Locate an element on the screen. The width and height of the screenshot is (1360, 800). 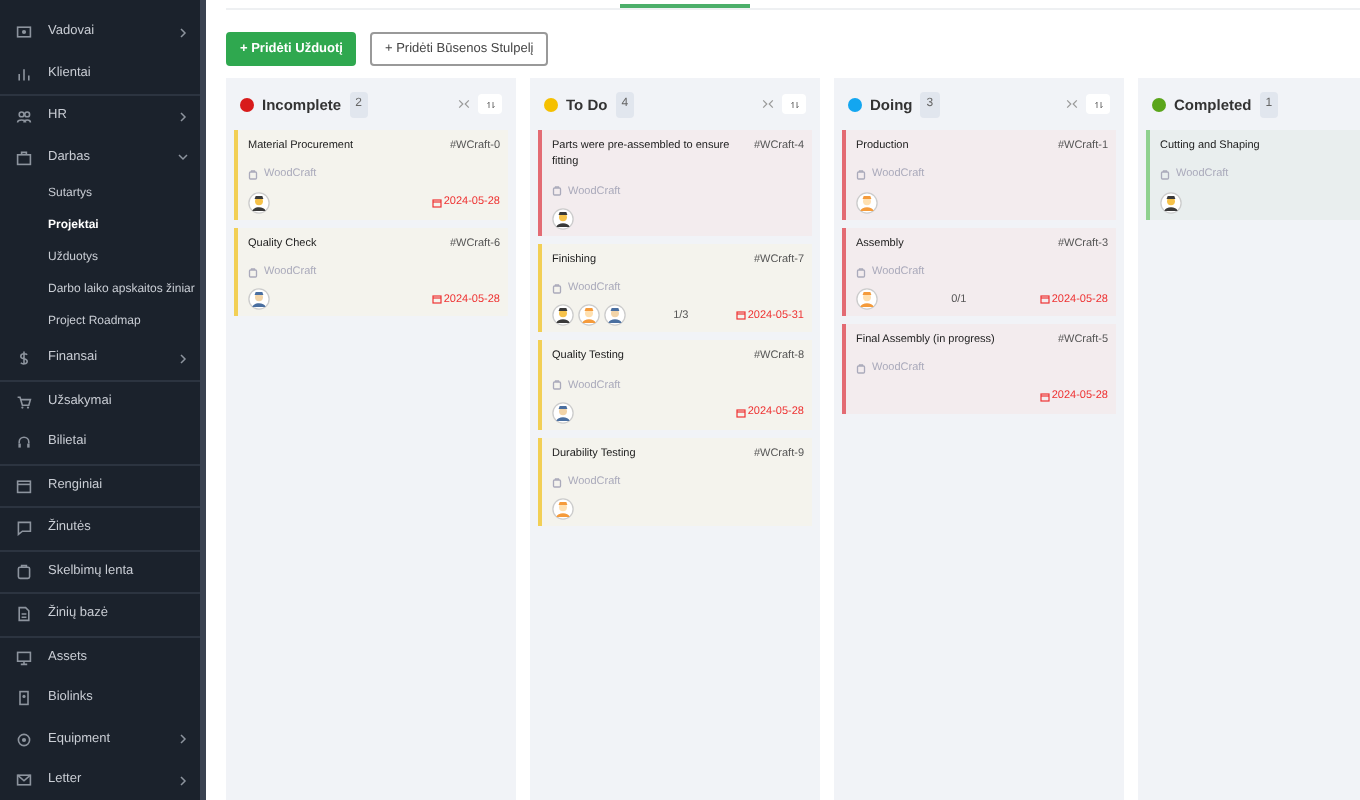
settings-icon is located at coordinates (24, 739).